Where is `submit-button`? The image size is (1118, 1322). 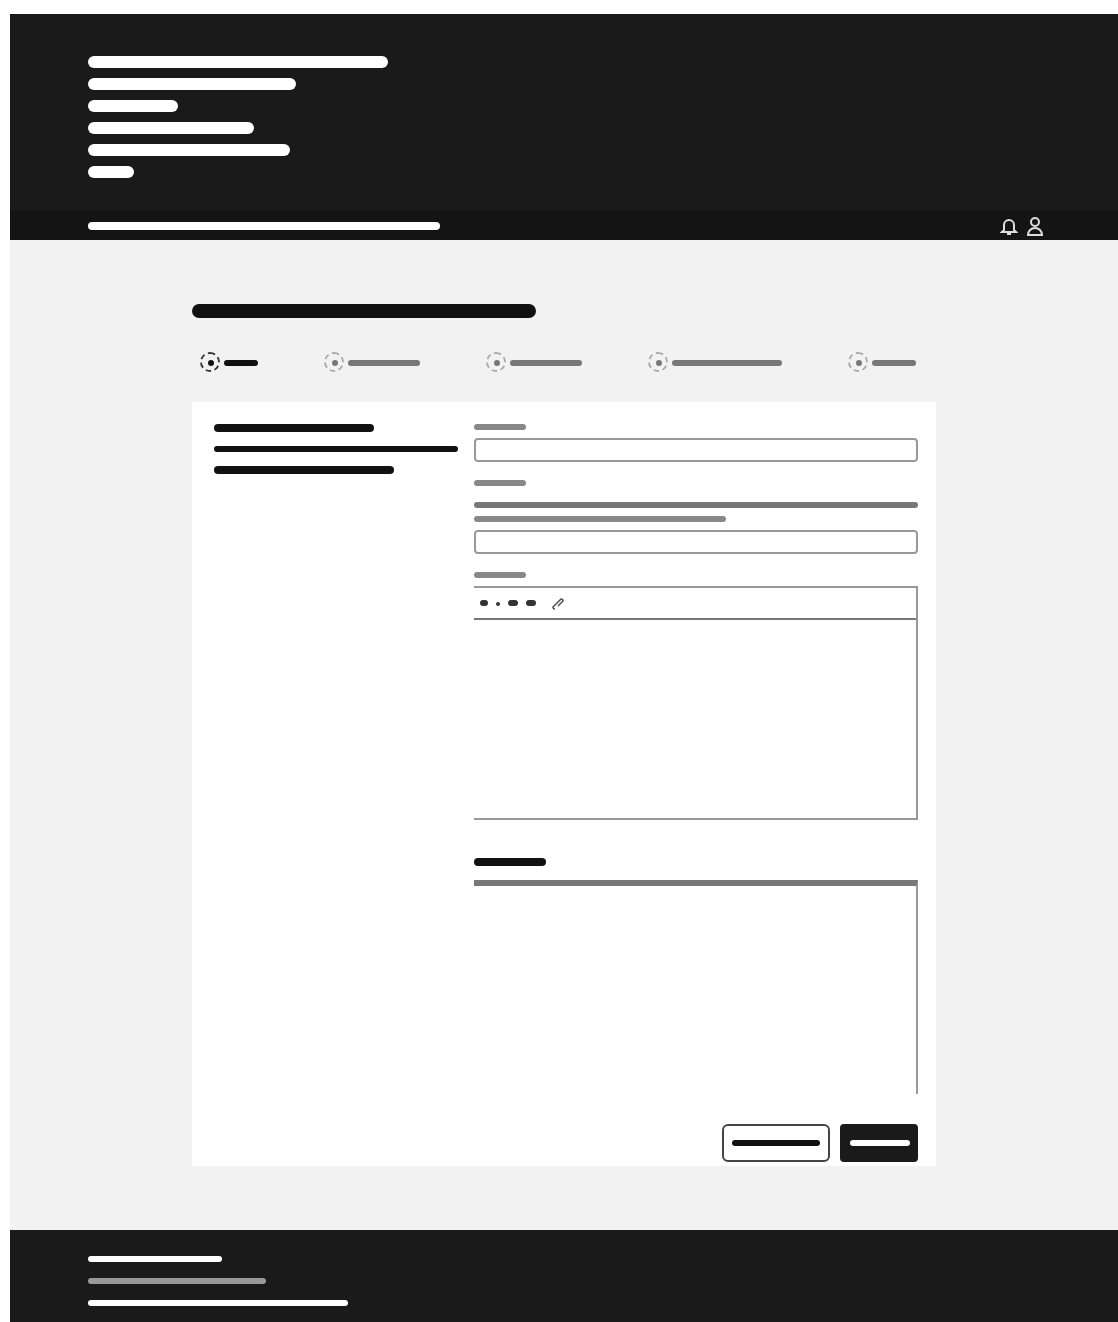 submit-button is located at coordinates (879, 1143).